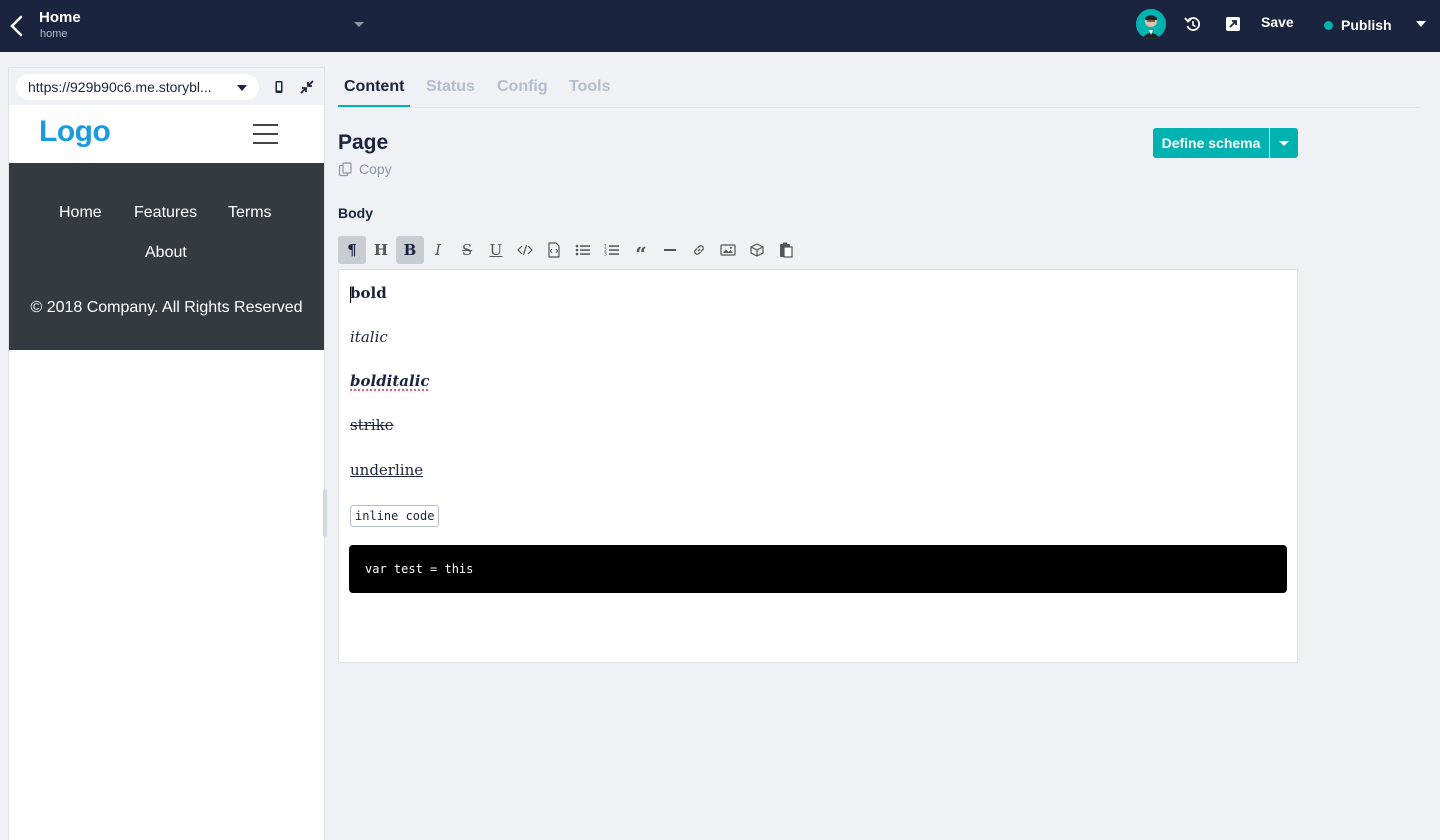  I want to click on site-nav-terms: Terms, so click(250, 213).